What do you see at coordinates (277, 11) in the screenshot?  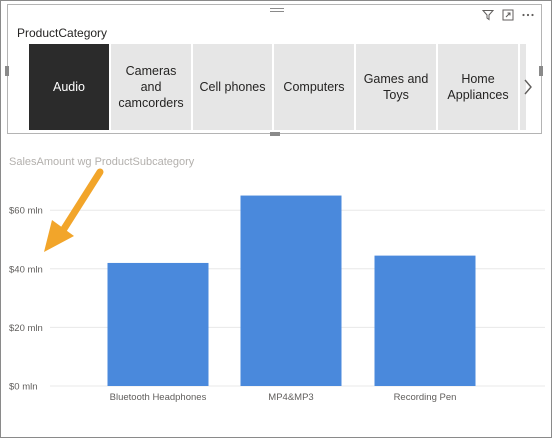 I see `drag-grip-icon` at bounding box center [277, 11].